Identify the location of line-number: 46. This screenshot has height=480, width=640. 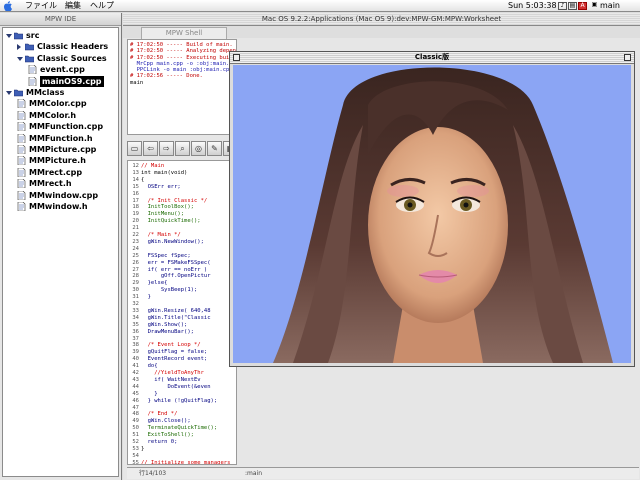
(135, 400).